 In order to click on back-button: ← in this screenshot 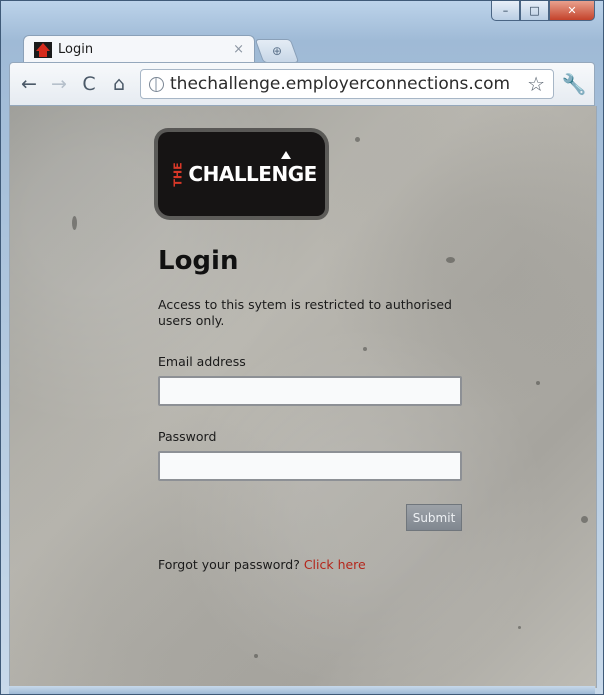, I will do `click(29, 84)`.